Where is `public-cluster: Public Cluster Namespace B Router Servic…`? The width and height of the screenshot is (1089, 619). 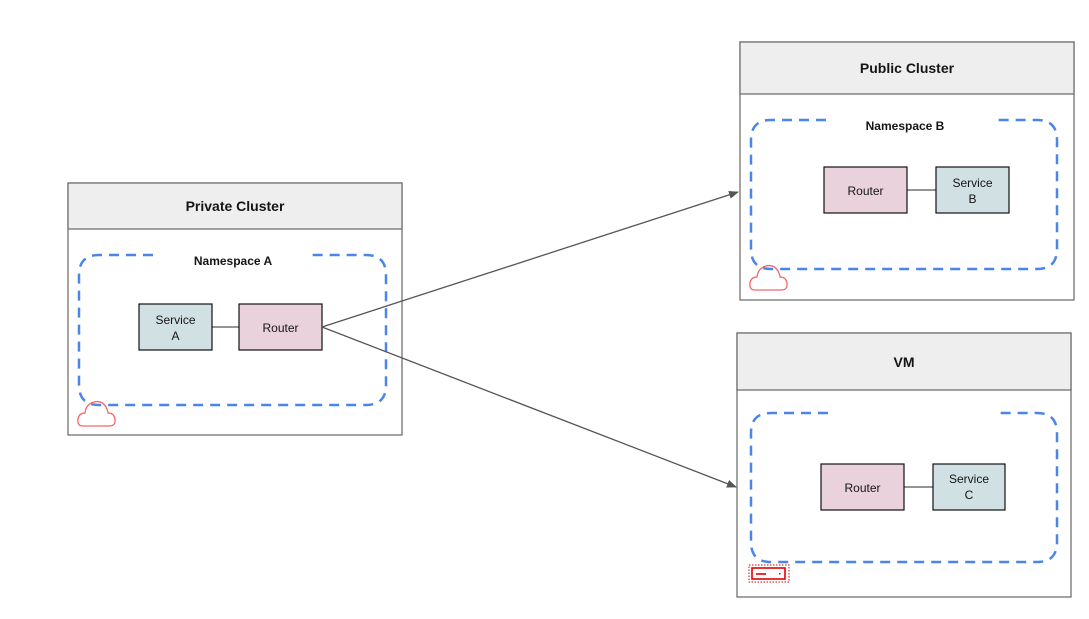
public-cluster: Public Cluster Namespace B Router Servic… is located at coordinates (907, 171).